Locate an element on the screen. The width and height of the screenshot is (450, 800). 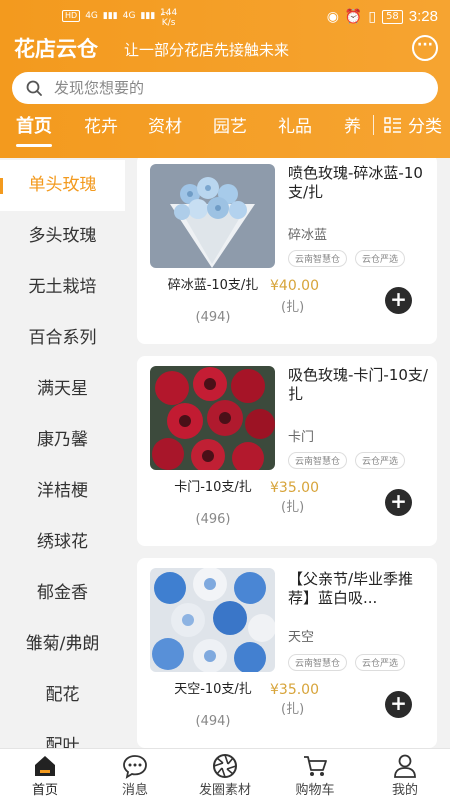
tab-gifts: 礼品 is located at coordinates (295, 124).